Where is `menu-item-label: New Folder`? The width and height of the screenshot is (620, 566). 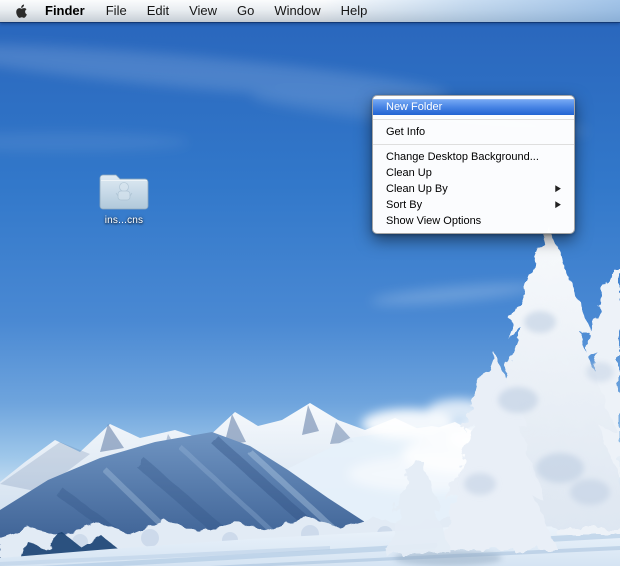 menu-item-label: New Folder is located at coordinates (414, 107).